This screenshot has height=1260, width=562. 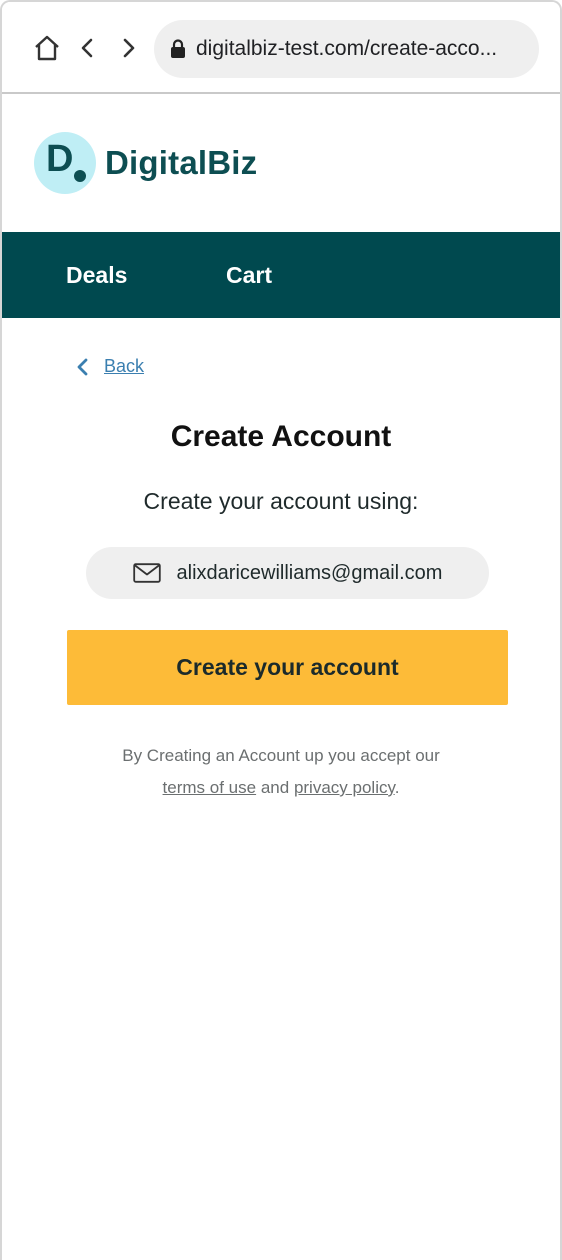 I want to click on site-logo: D DigitalBiz, so click(x=145, y=163).